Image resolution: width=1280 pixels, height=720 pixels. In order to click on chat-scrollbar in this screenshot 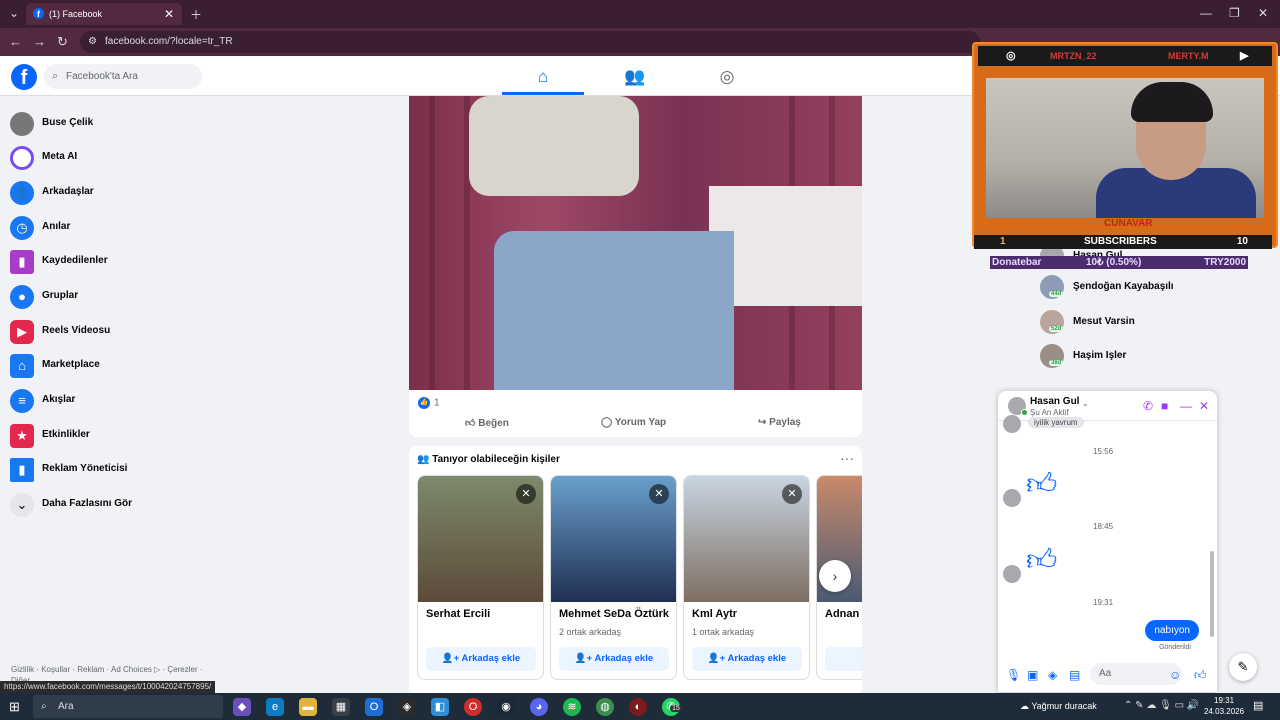, I will do `click(1212, 594)`.